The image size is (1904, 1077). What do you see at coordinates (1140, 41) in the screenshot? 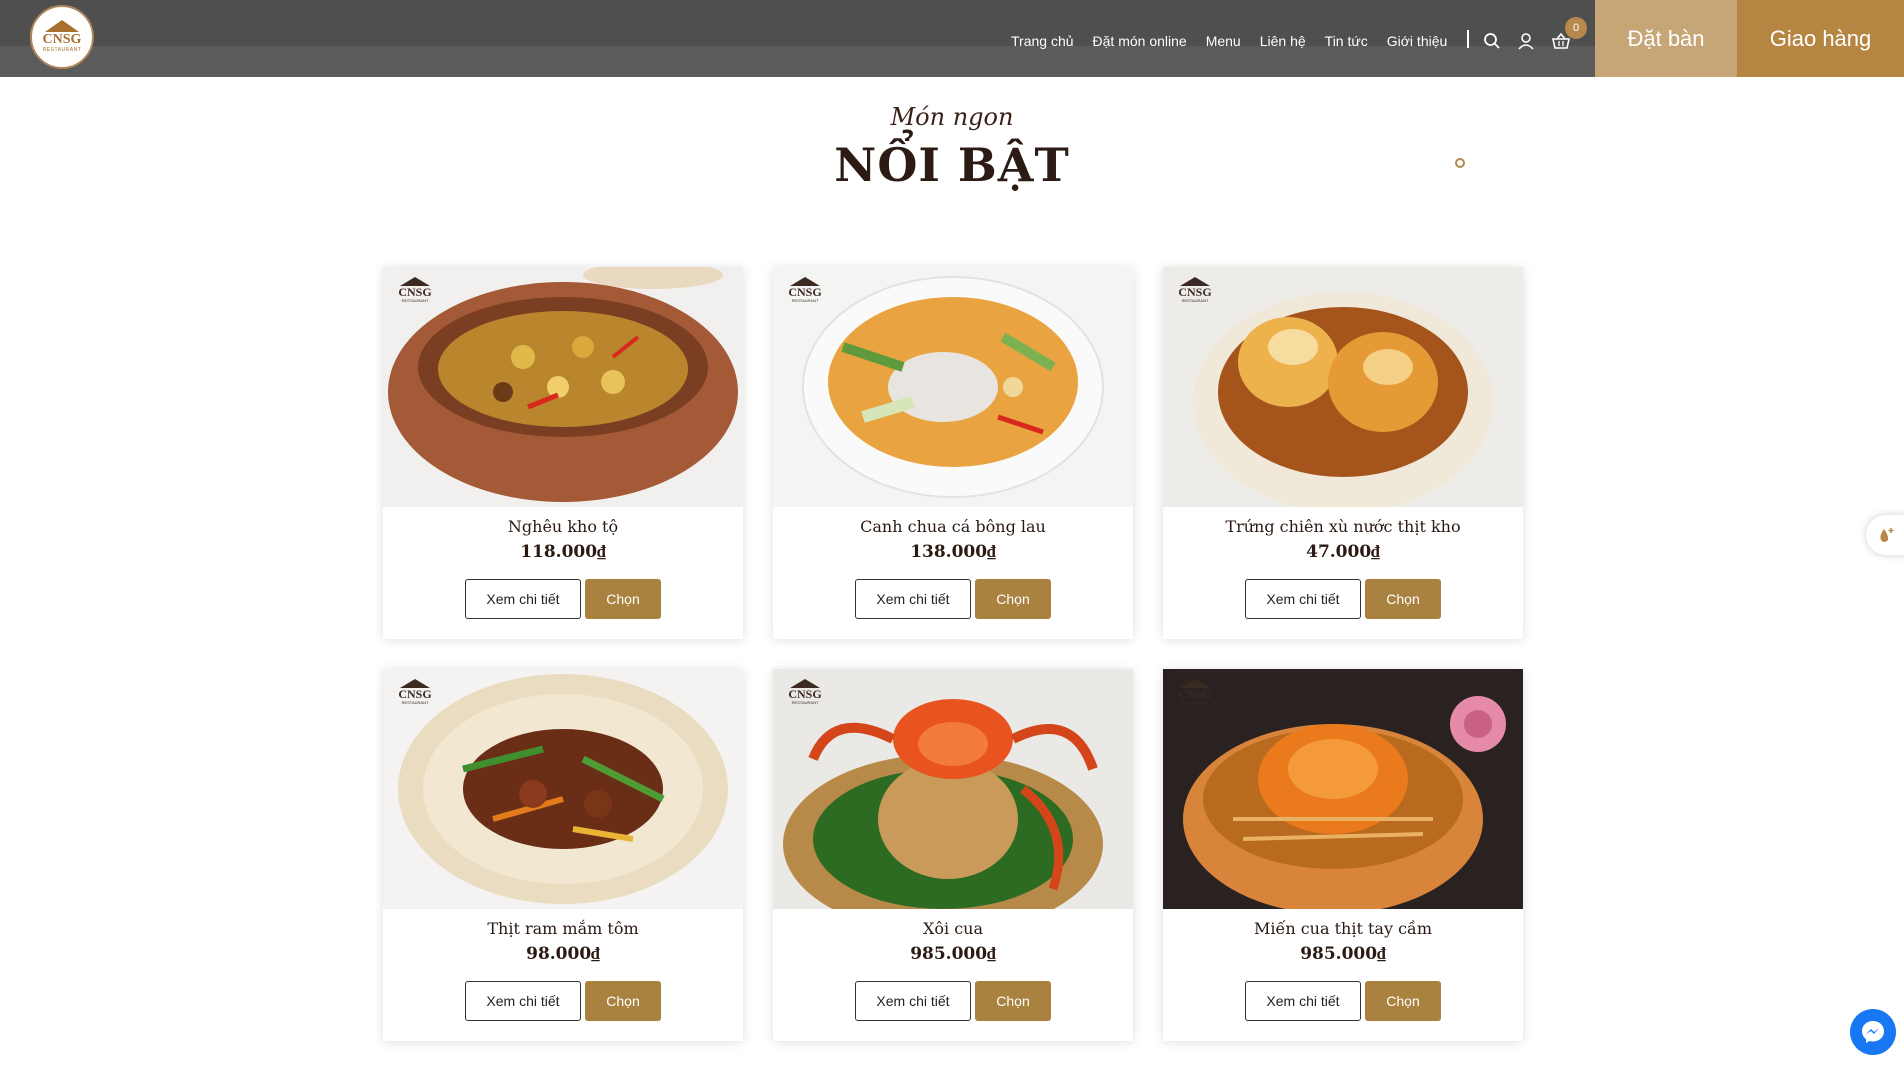
I see `nav-item-order-online: Đặt món online` at bounding box center [1140, 41].